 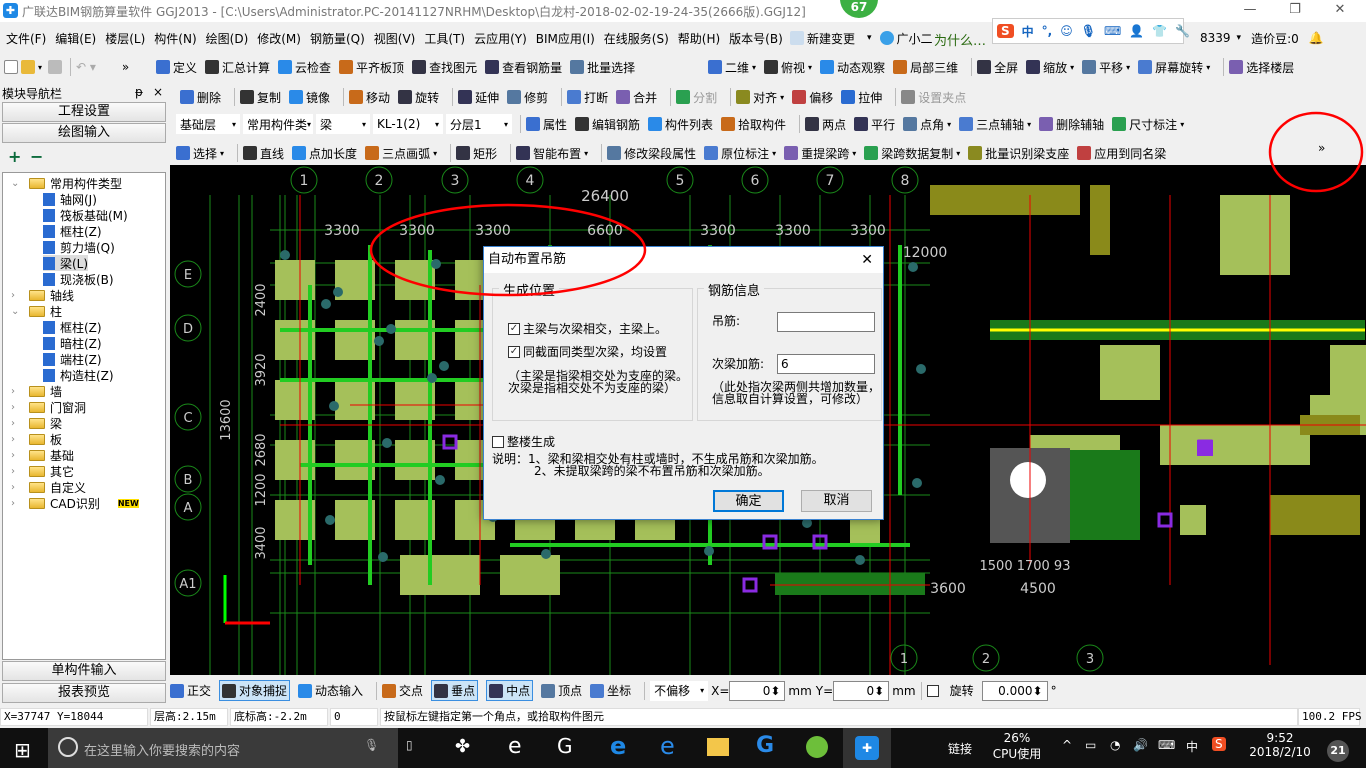 What do you see at coordinates (309, 97) in the screenshot?
I see `toolbar-button: 镜像` at bounding box center [309, 97].